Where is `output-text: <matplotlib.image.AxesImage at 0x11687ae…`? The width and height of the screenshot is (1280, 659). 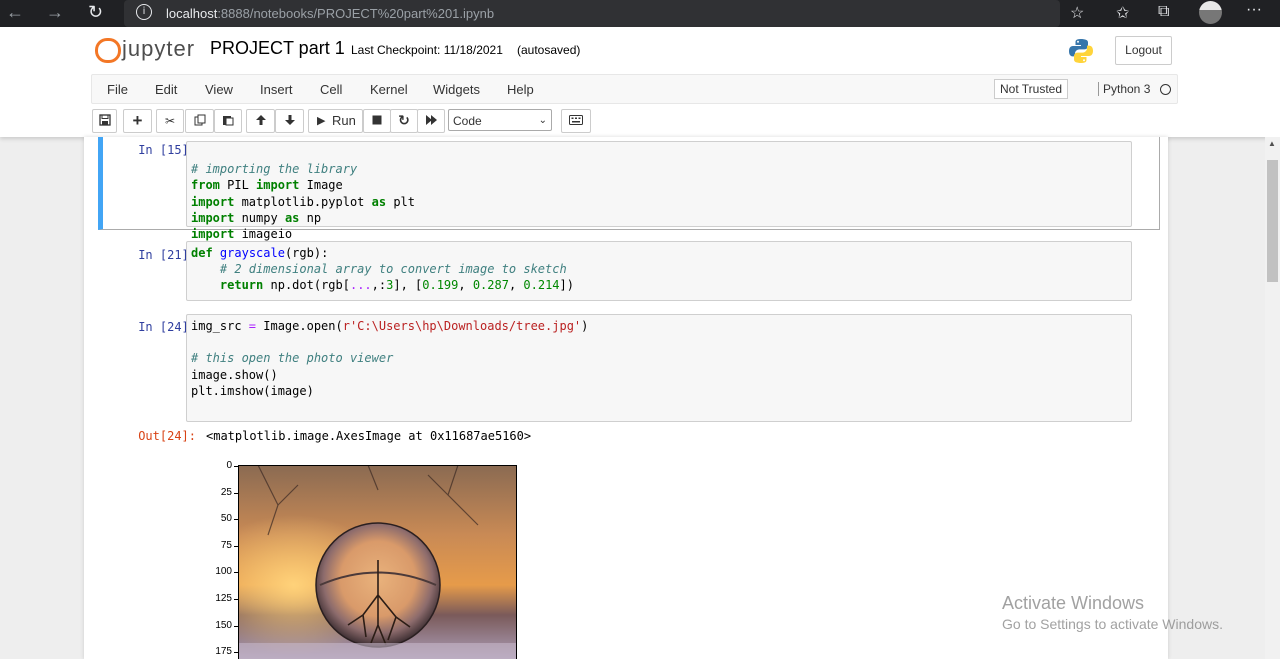
output-text: <matplotlib.image.AxesImage at 0x11687ae… is located at coordinates (369, 436).